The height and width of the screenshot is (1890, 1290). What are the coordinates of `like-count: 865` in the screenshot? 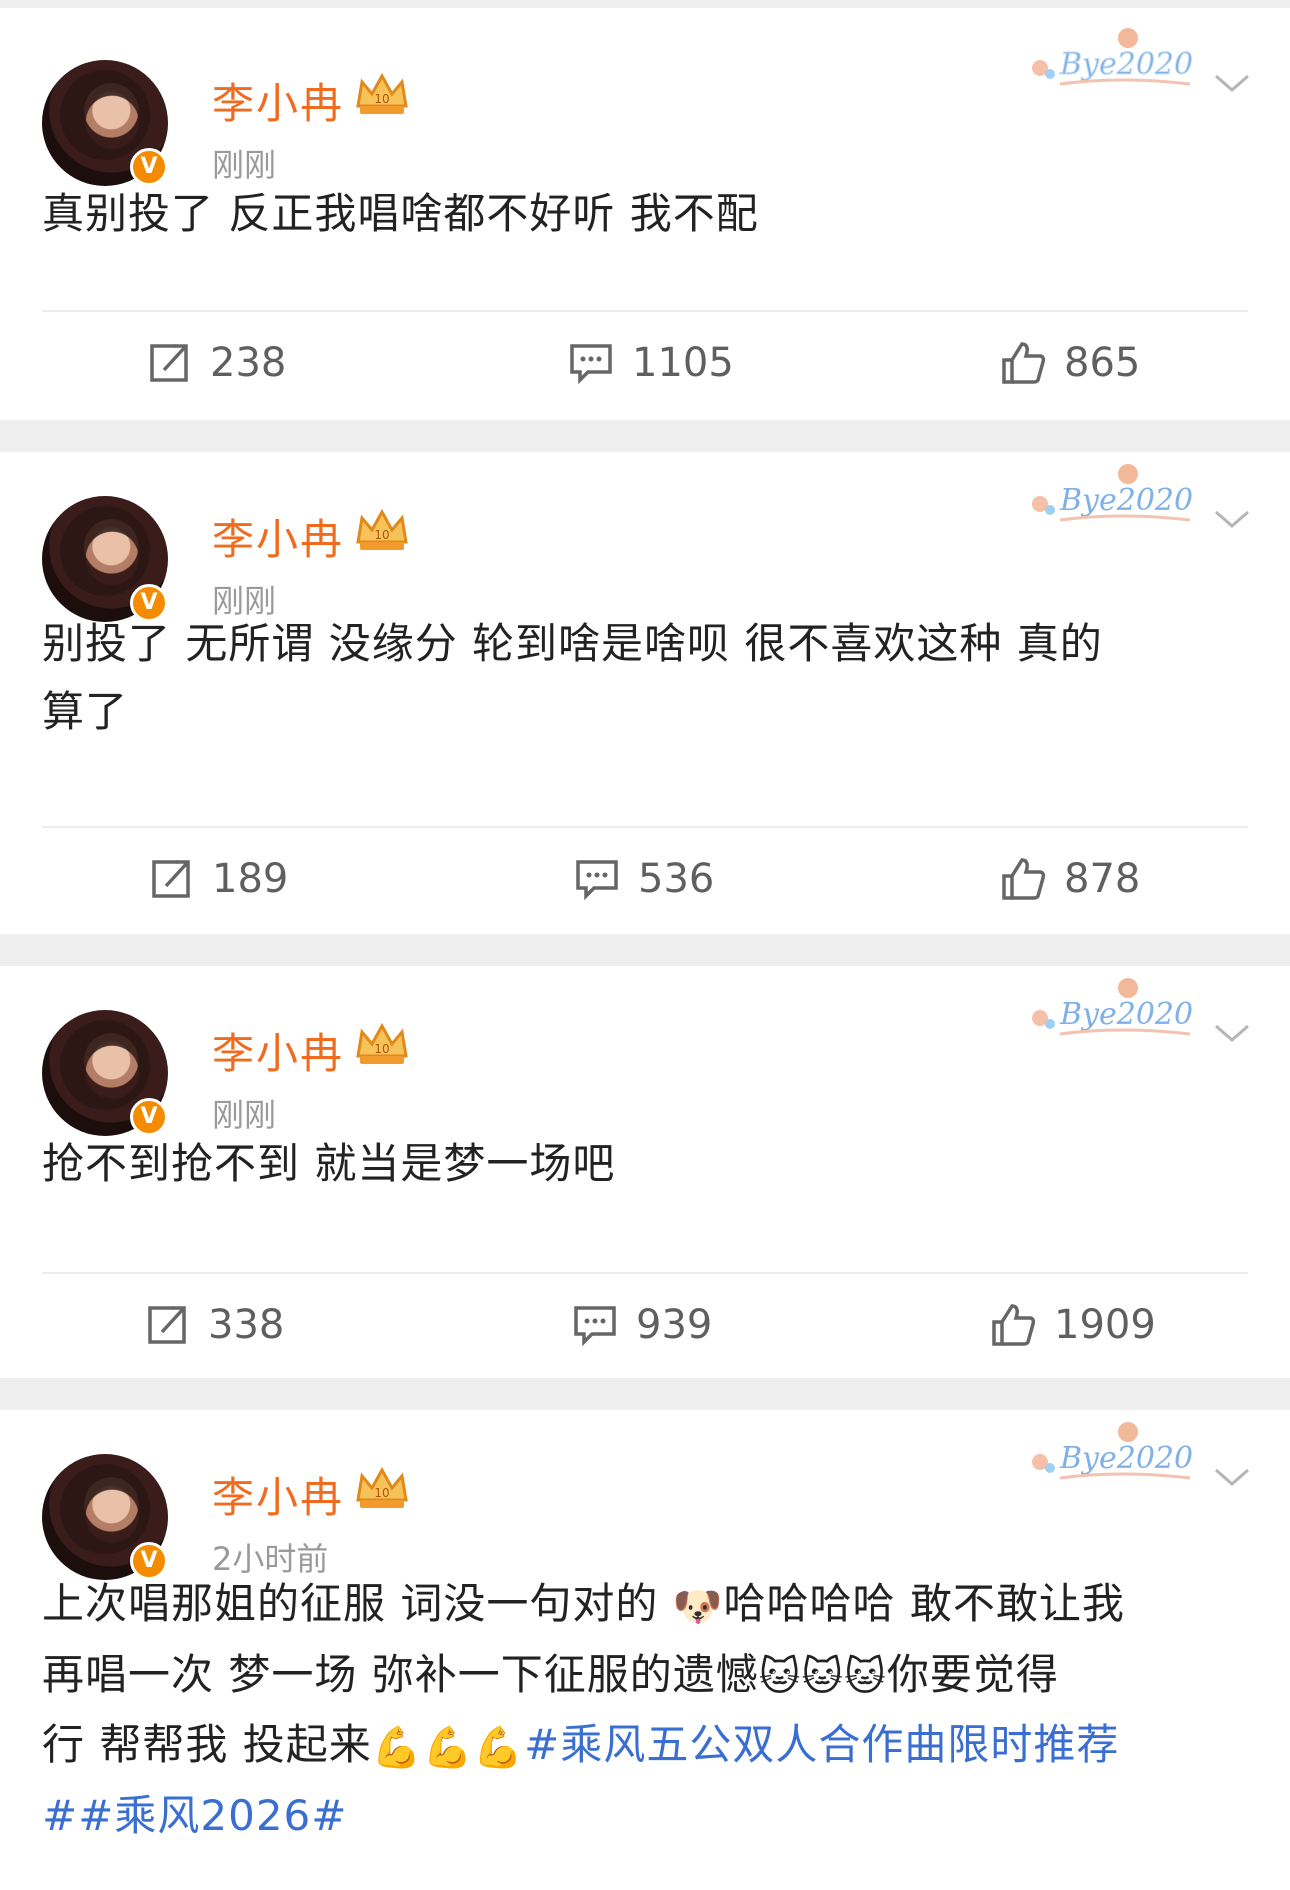 It's located at (1102, 363).